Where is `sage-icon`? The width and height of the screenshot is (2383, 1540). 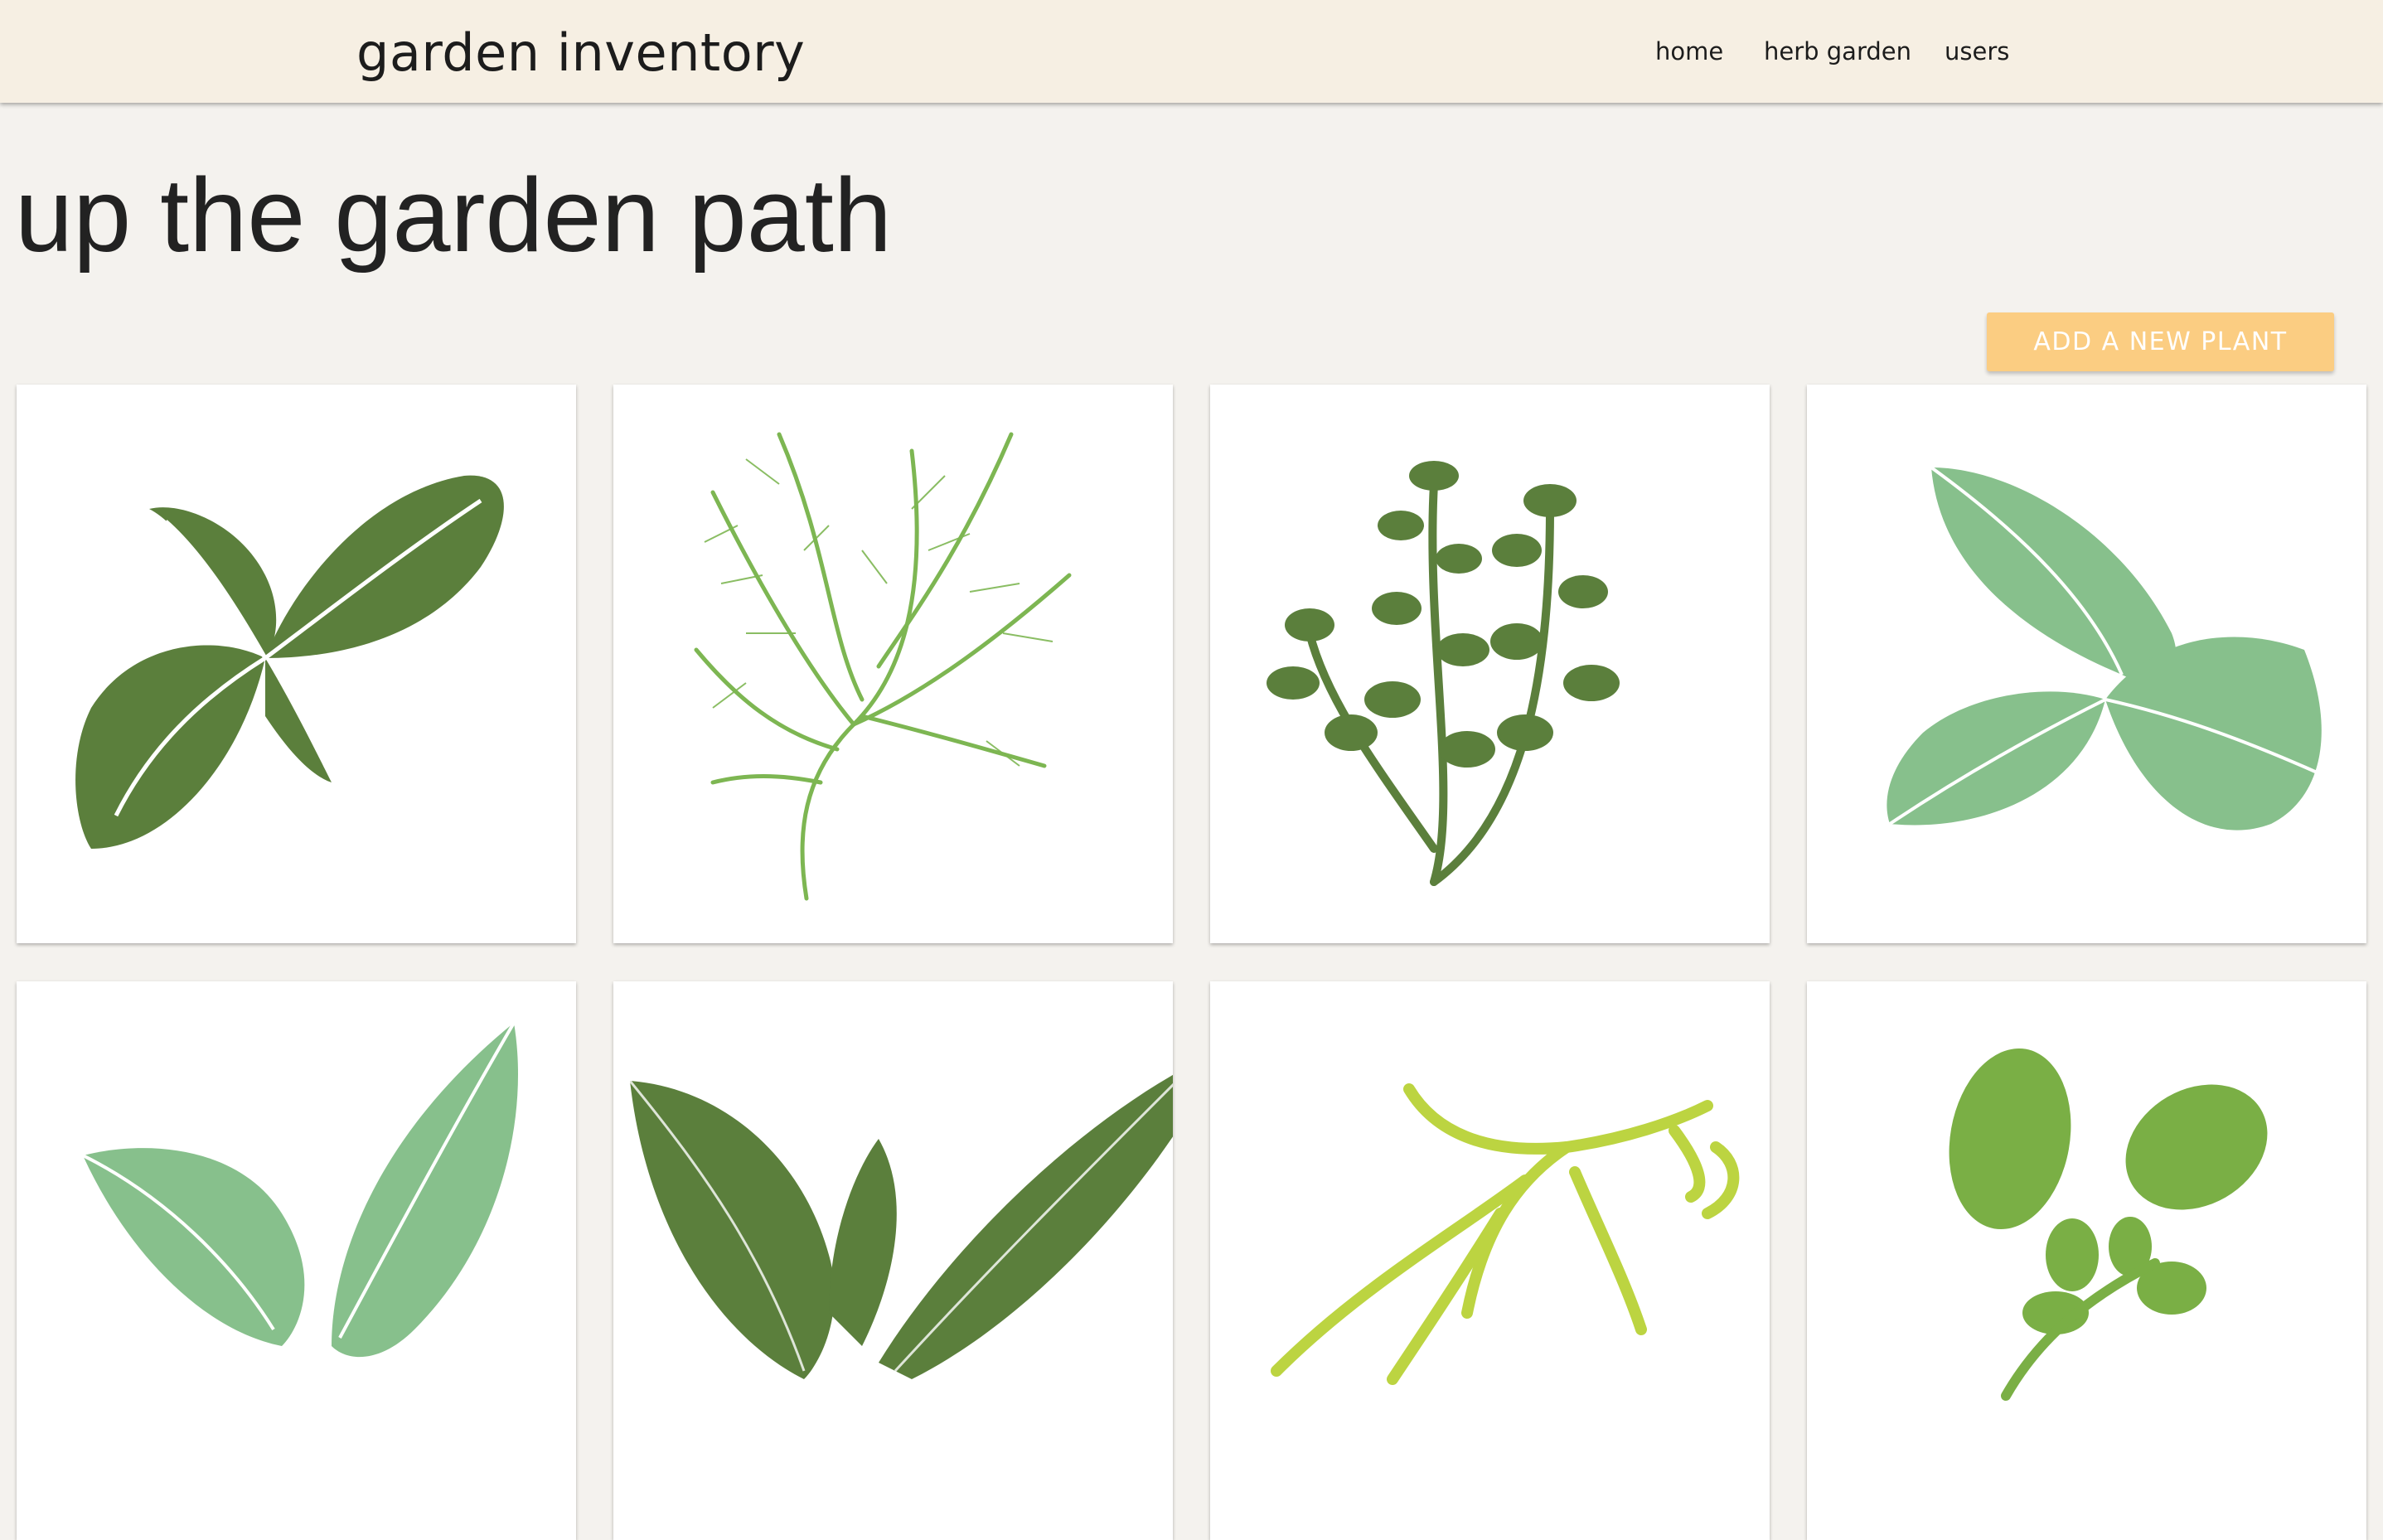 sage-icon is located at coordinates (300, 1189).